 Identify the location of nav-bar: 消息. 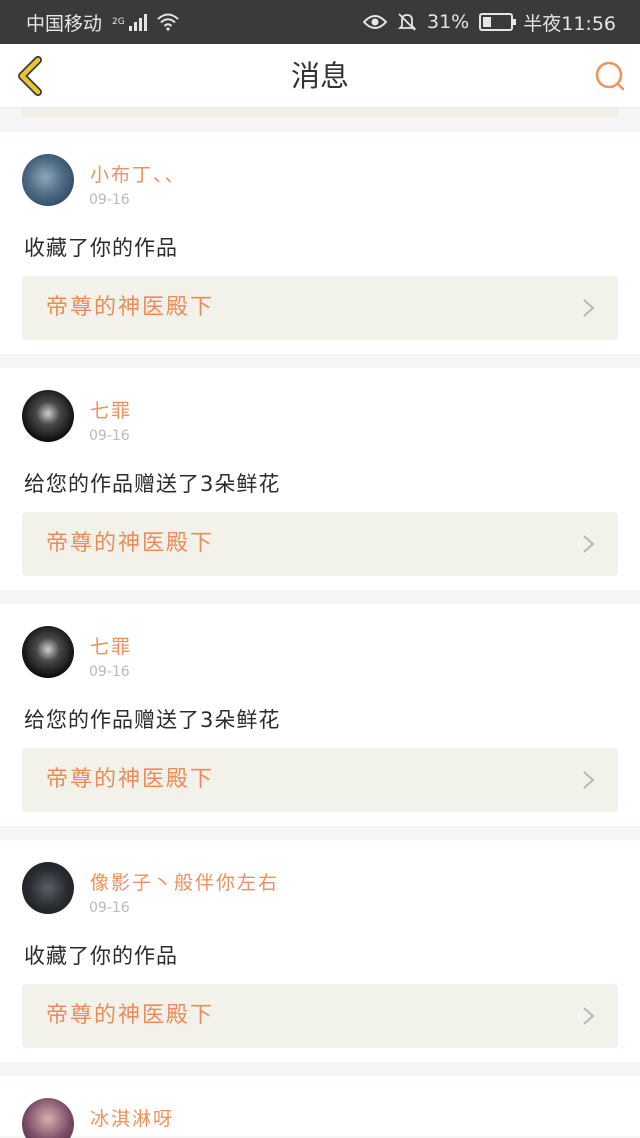
(320, 76).